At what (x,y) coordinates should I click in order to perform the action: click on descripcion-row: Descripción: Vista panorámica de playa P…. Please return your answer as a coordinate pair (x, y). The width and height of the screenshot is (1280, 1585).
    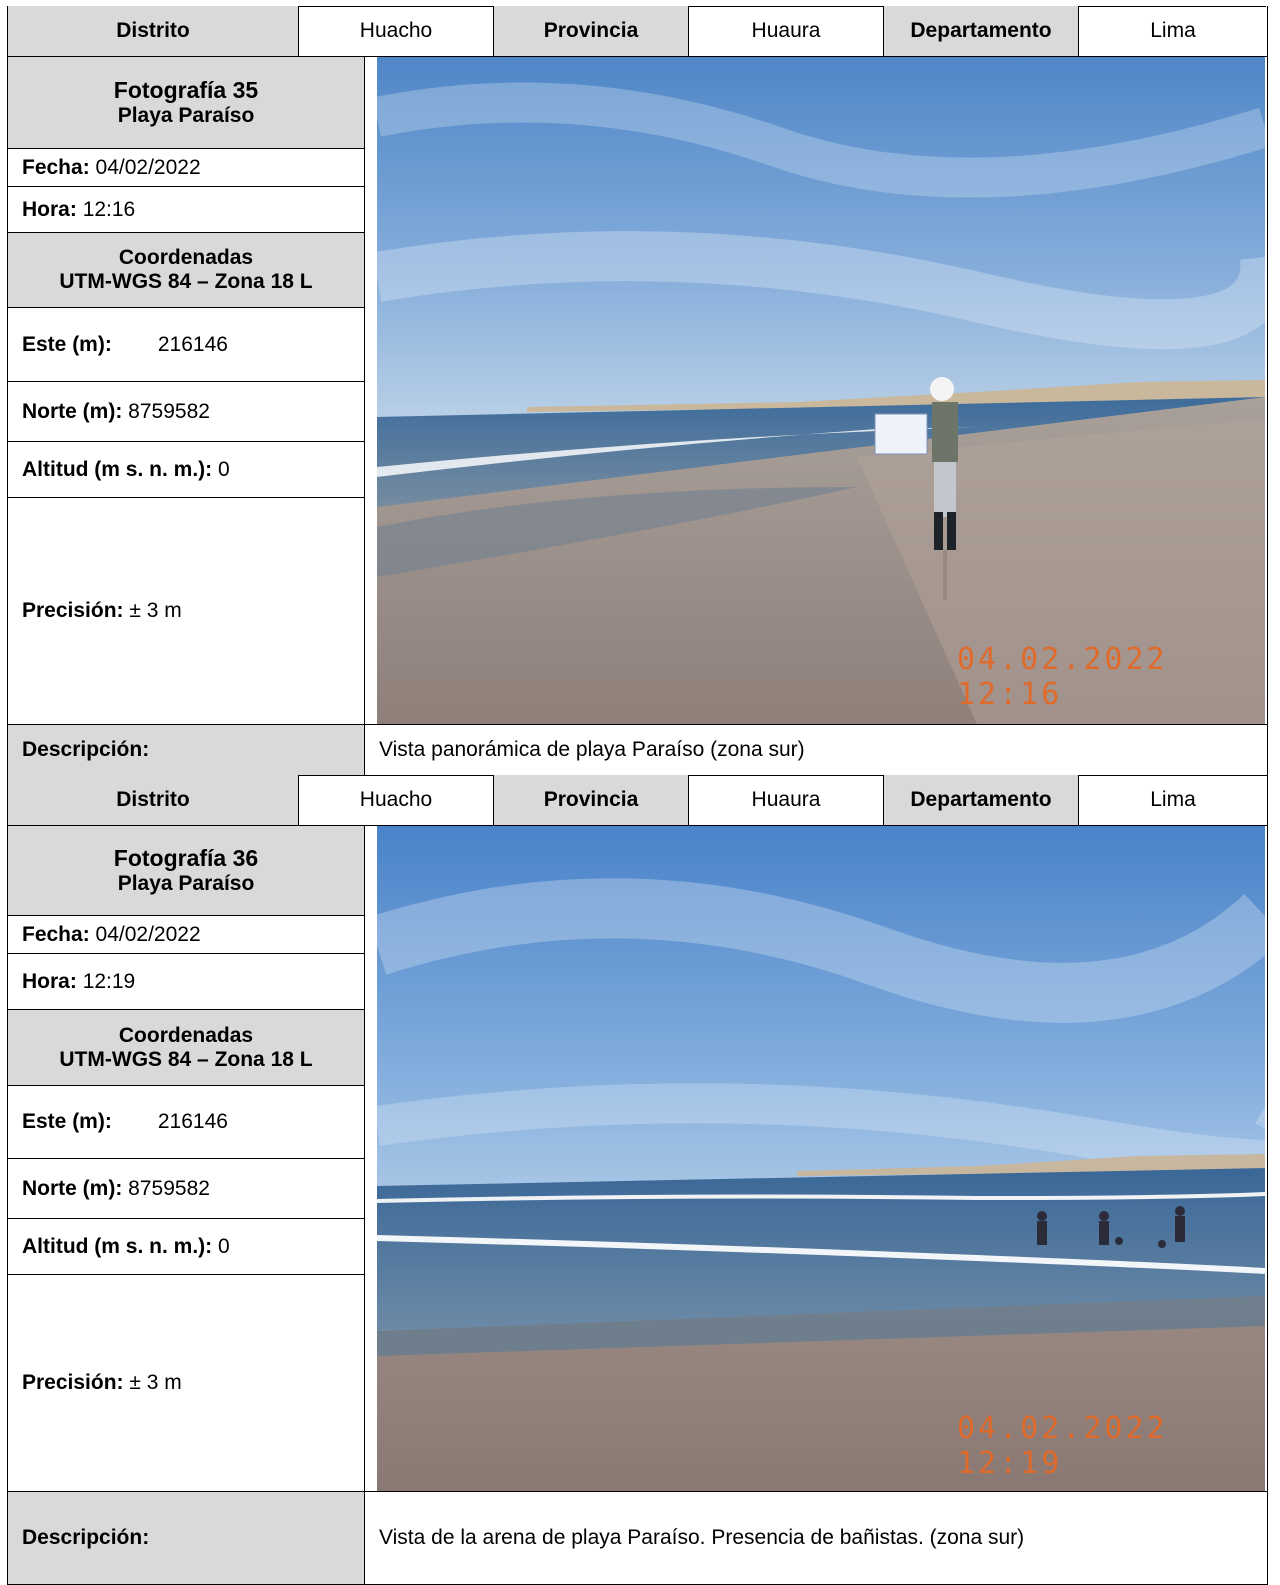
    Looking at the image, I should click on (637, 750).